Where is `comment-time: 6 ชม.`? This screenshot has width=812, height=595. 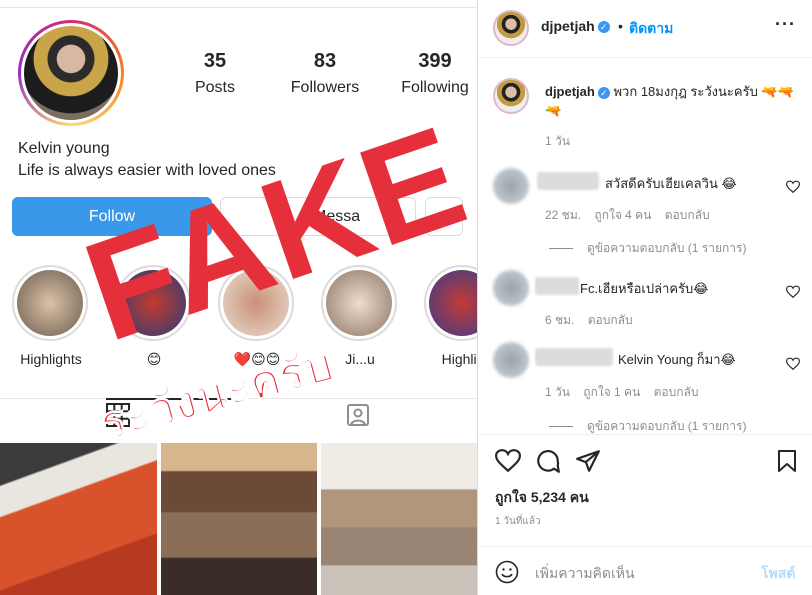 comment-time: 6 ชม. is located at coordinates (560, 320).